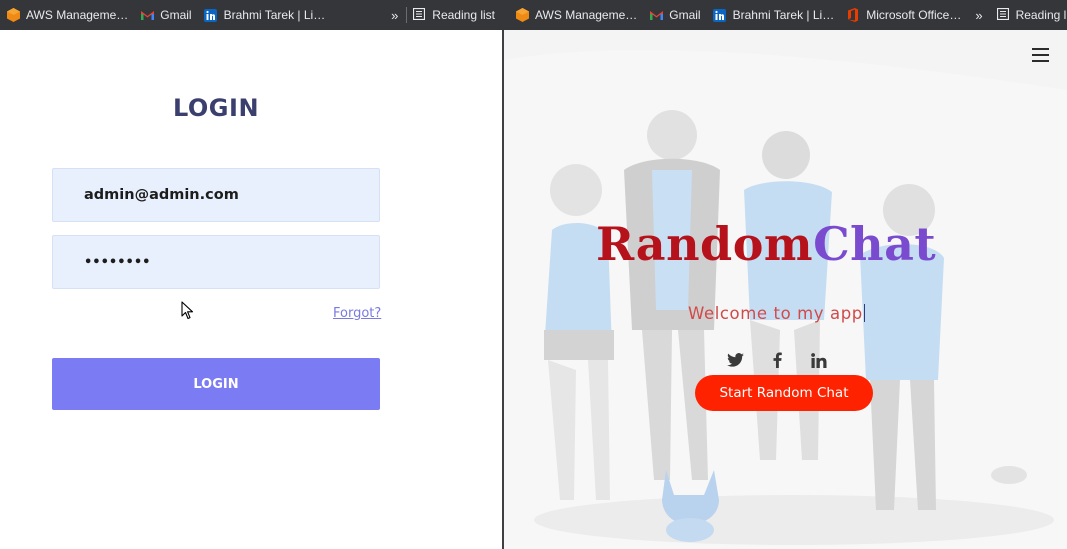 This screenshot has height=549, width=1067. Describe the element at coordinates (864, 313) in the screenshot. I see `typing-caret` at that location.